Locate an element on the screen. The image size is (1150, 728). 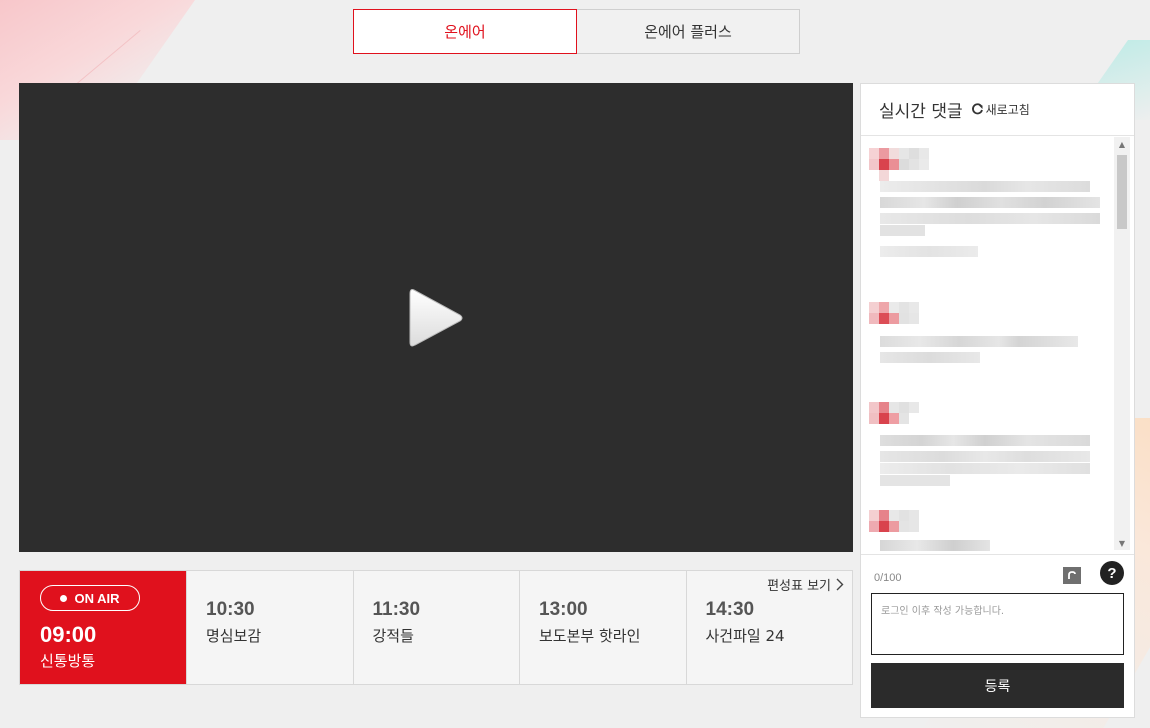
comments-scrollbar: ▲ ▼ is located at coordinates (1122, 343).